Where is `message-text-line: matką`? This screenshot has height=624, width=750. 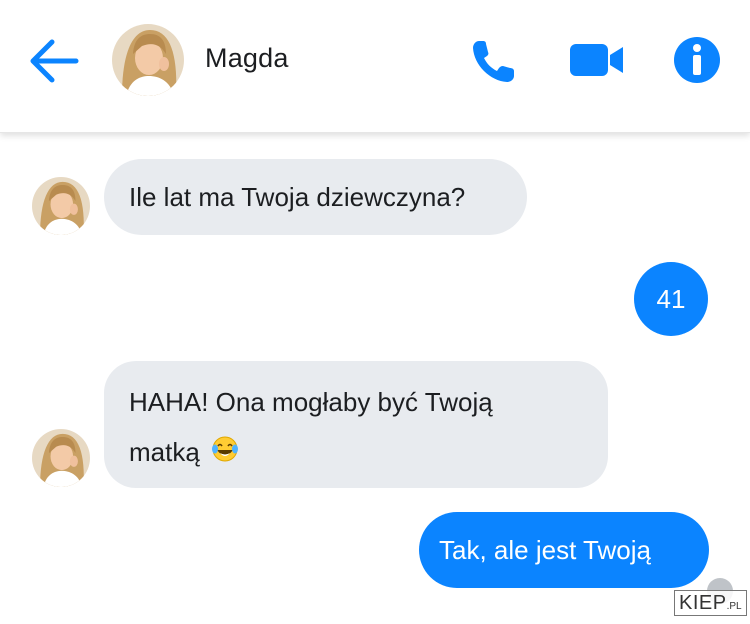
message-text-line: matką is located at coordinates (164, 452).